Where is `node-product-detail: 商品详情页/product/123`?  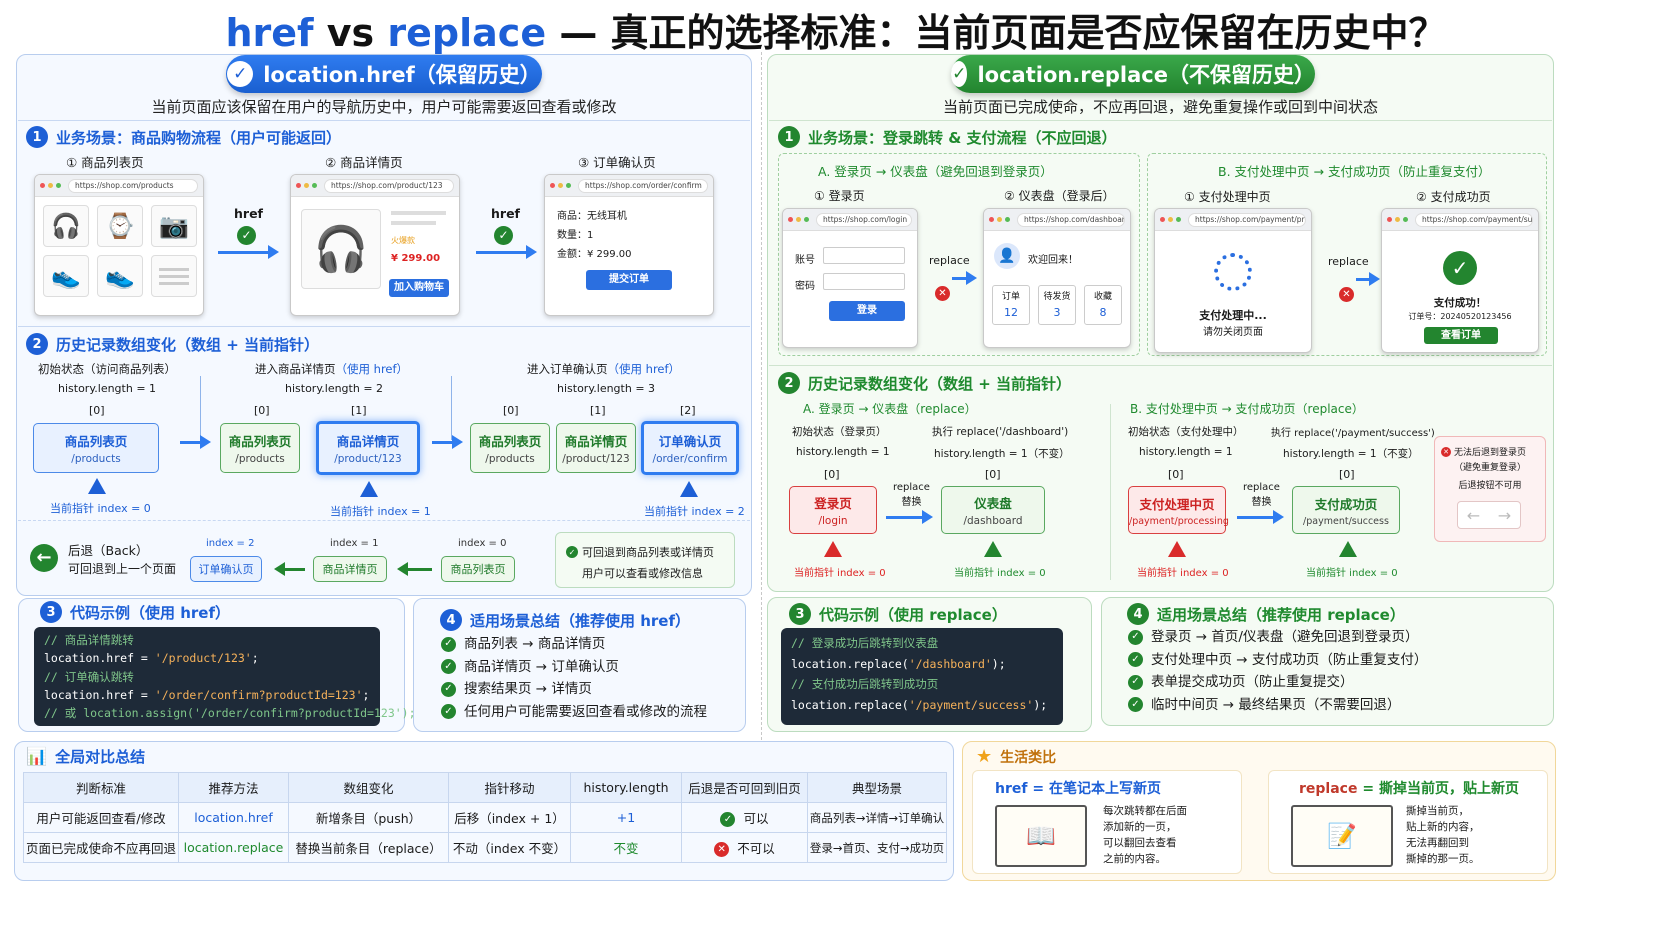
node-product-detail: 商品详情页/product/123 is located at coordinates (596, 448).